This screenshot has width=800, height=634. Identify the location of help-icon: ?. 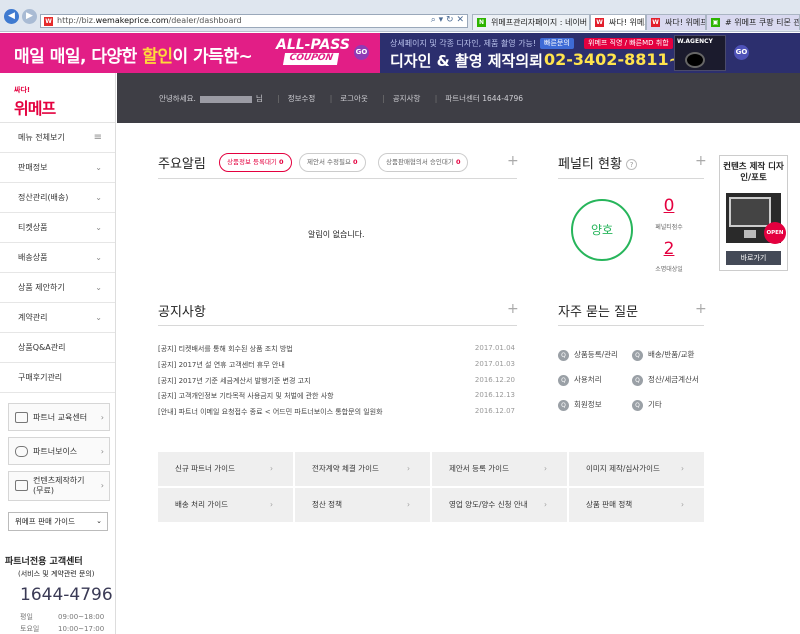
(632, 164).